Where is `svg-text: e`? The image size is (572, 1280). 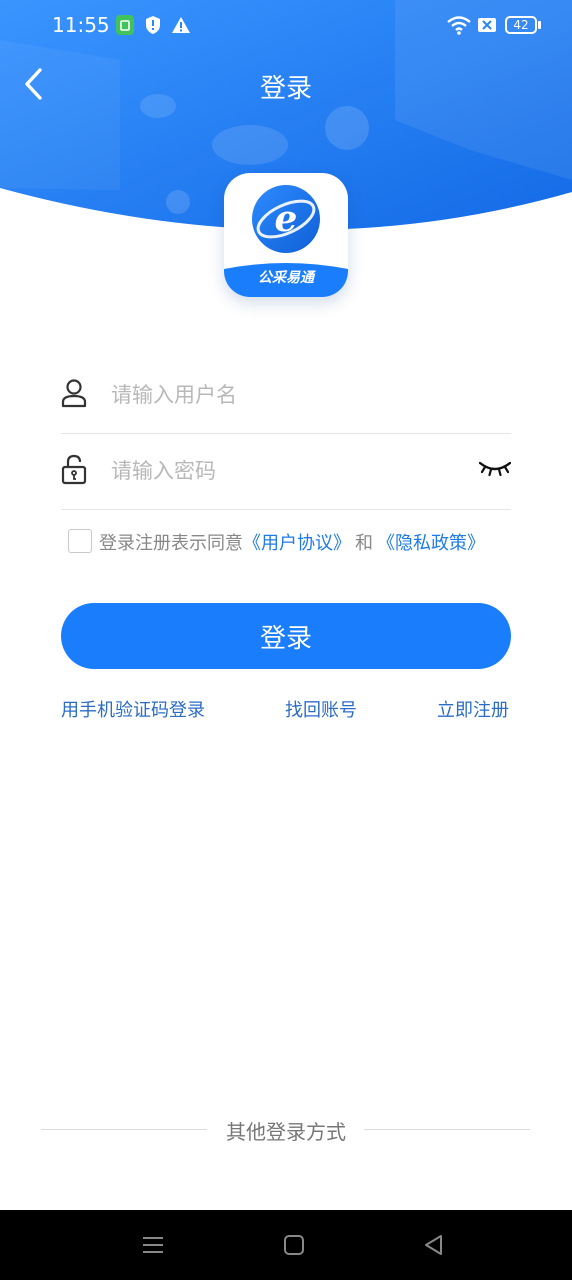
svg-text: e is located at coordinates (286, 219).